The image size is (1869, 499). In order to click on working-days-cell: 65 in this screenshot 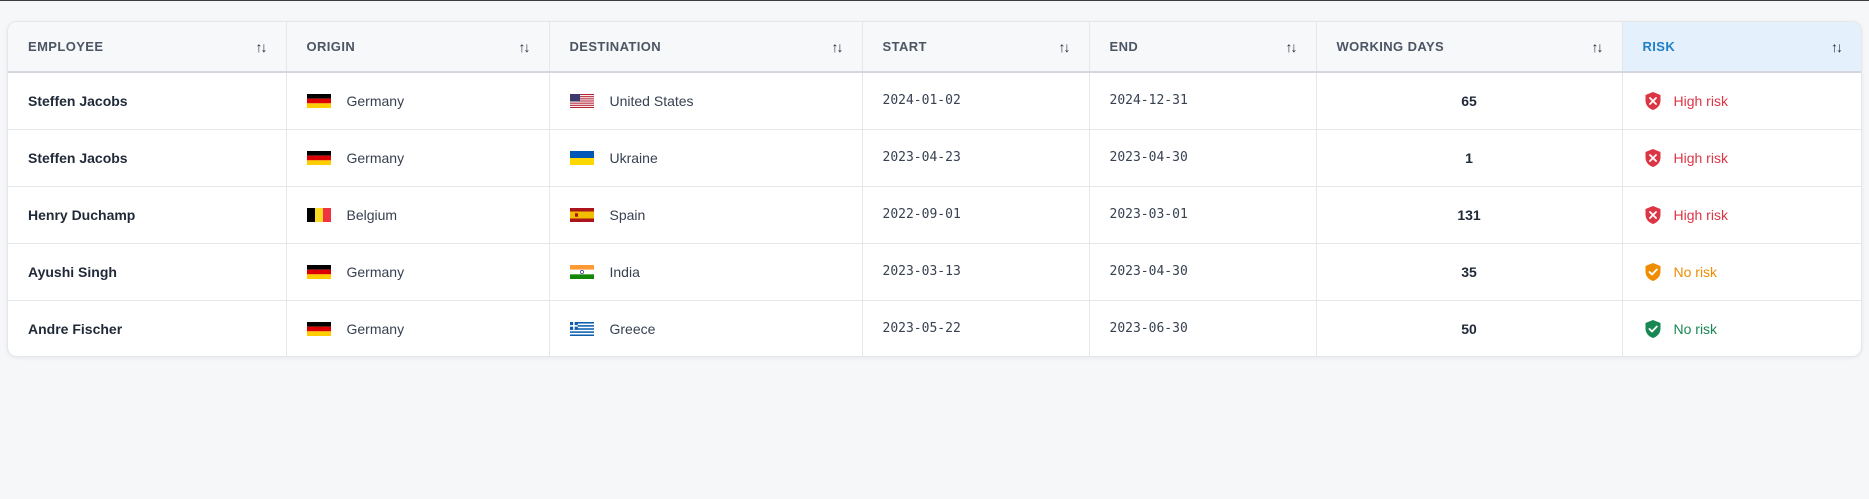, I will do `click(1469, 101)`.